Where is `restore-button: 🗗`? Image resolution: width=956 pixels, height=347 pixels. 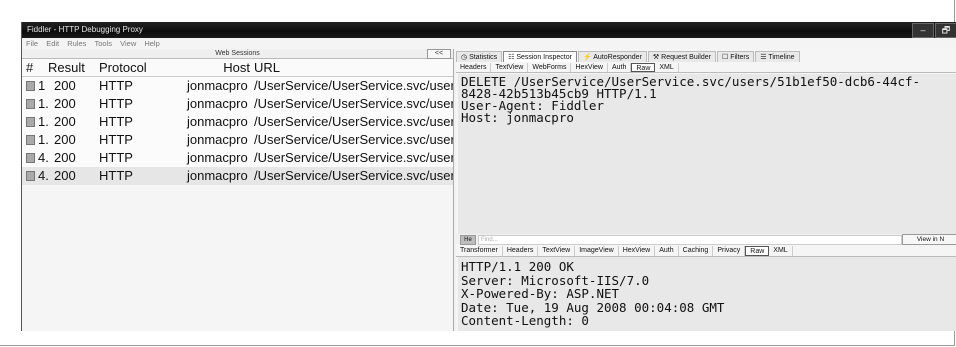
restore-button: 🗗 is located at coordinates (945, 30).